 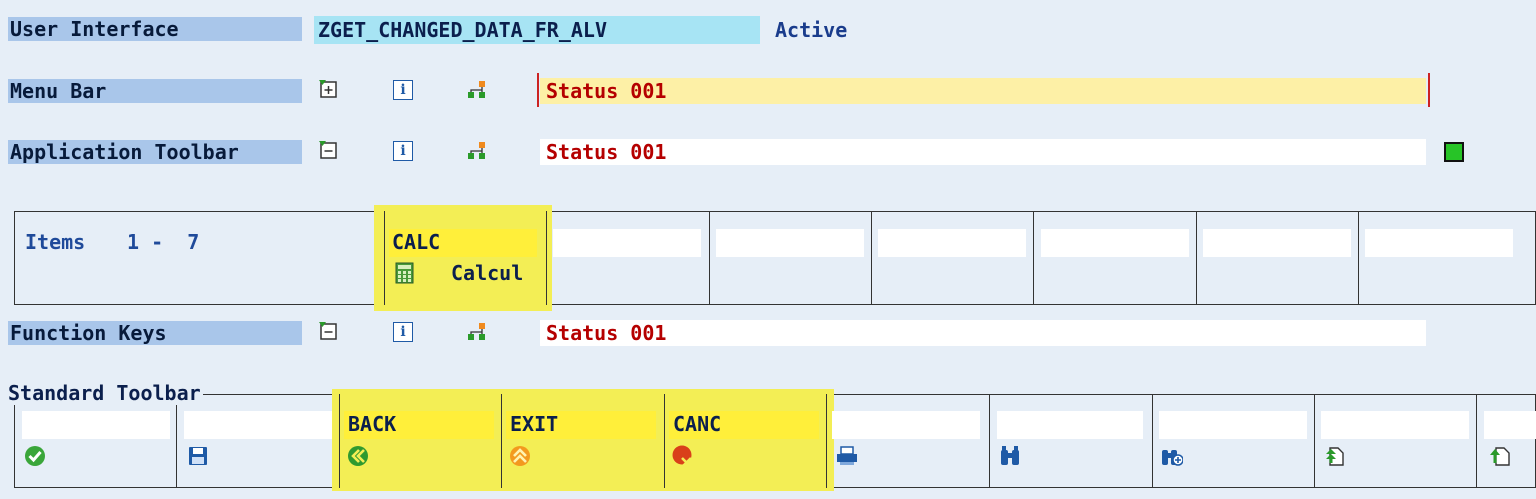 What do you see at coordinates (1499, 456) in the screenshot?
I see `prev-page-icon` at bounding box center [1499, 456].